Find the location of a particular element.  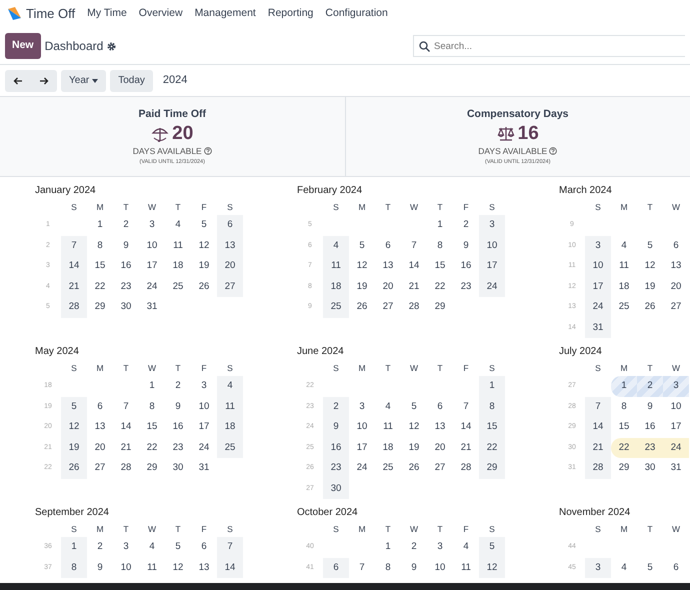

app-title: Time Off is located at coordinates (51, 14).